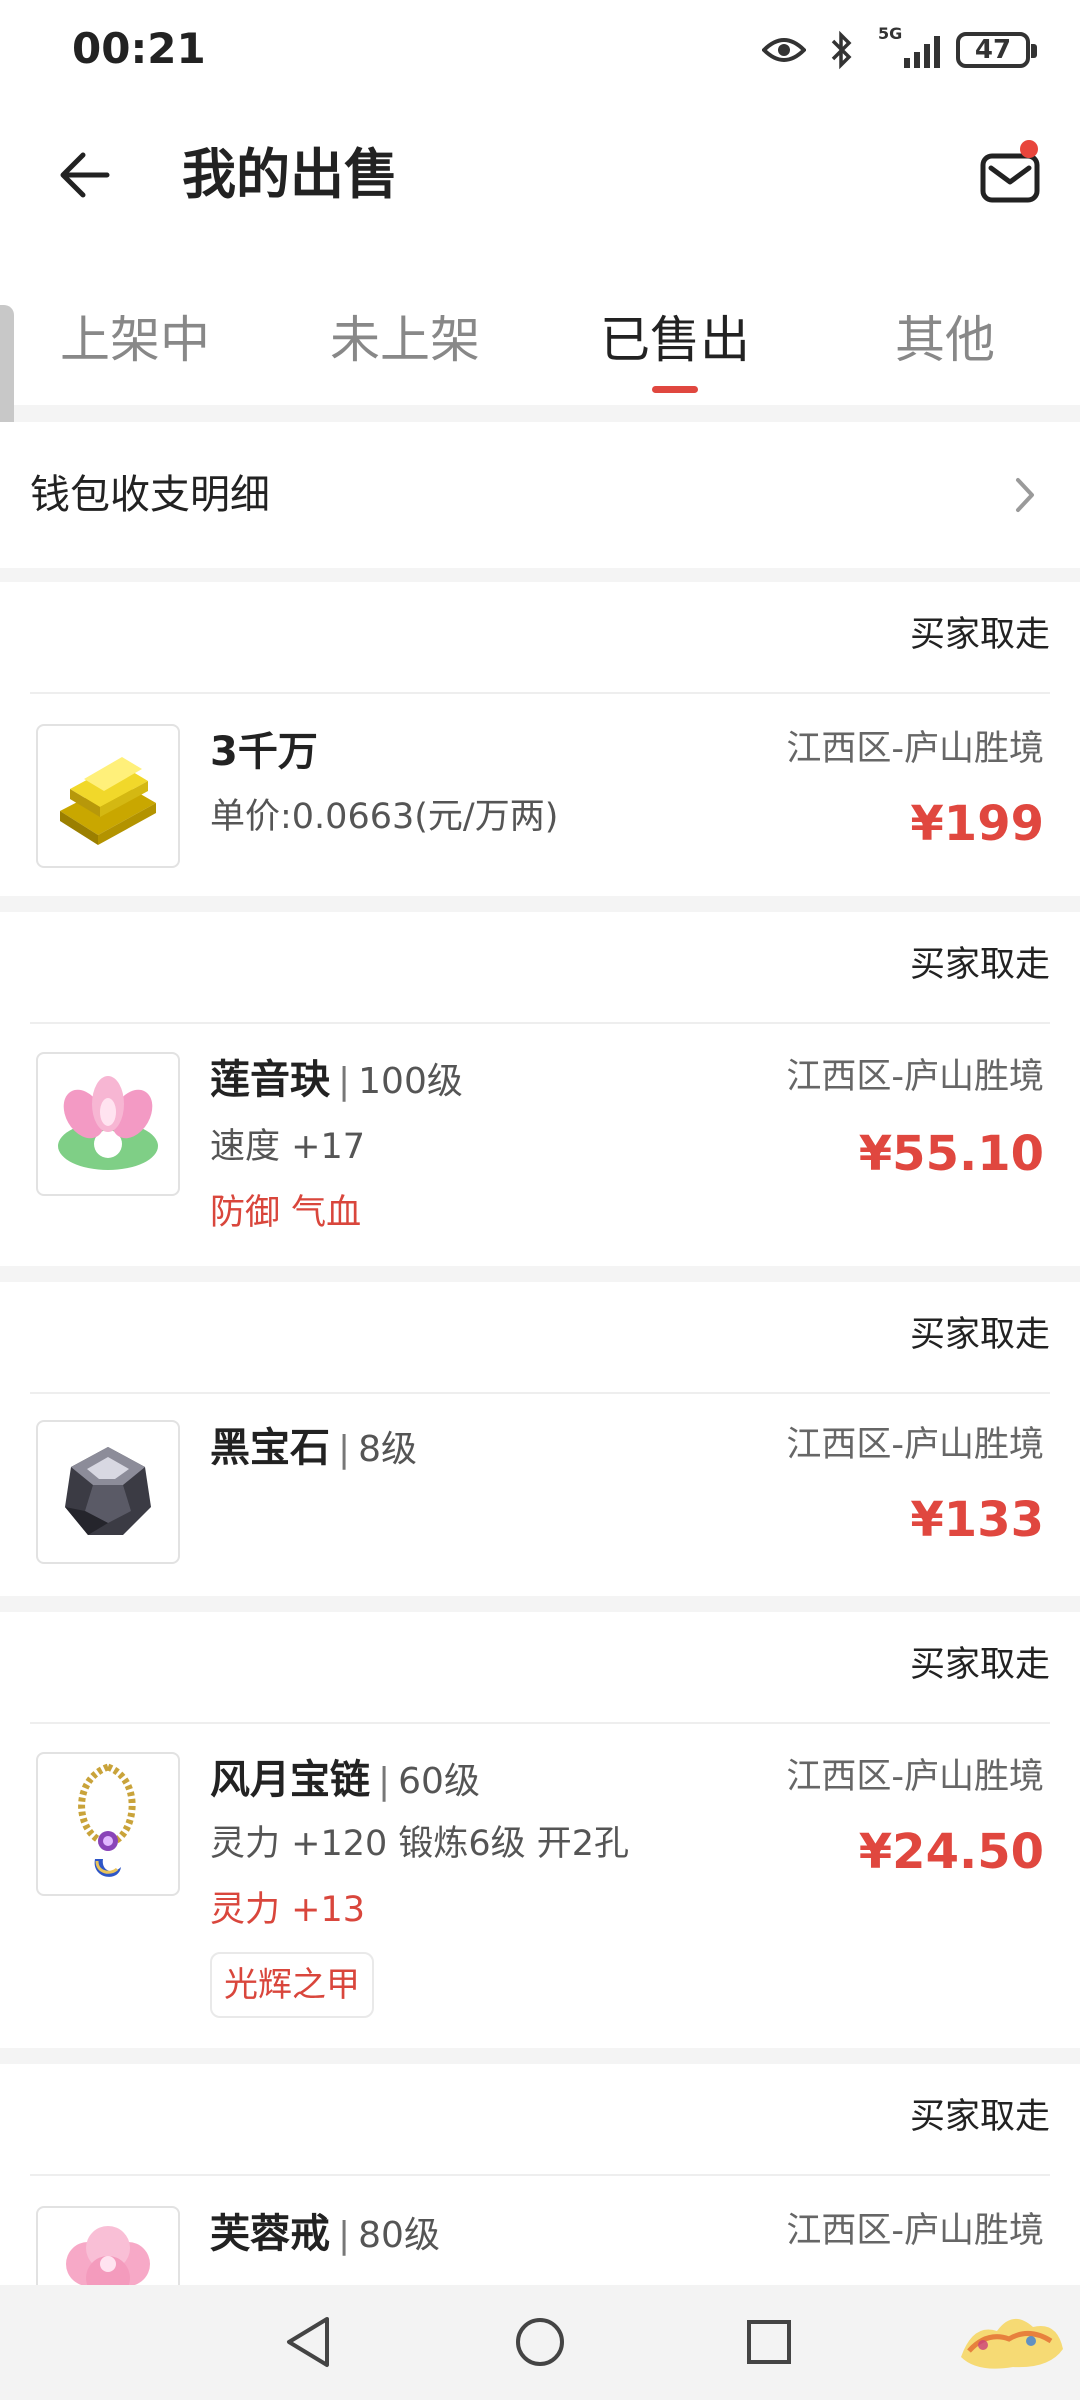 The width and height of the screenshot is (1080, 2400). Describe the element at coordinates (540, 337) in the screenshot. I see `tab-bar: 上架中 未上架 已售出 其他` at that location.